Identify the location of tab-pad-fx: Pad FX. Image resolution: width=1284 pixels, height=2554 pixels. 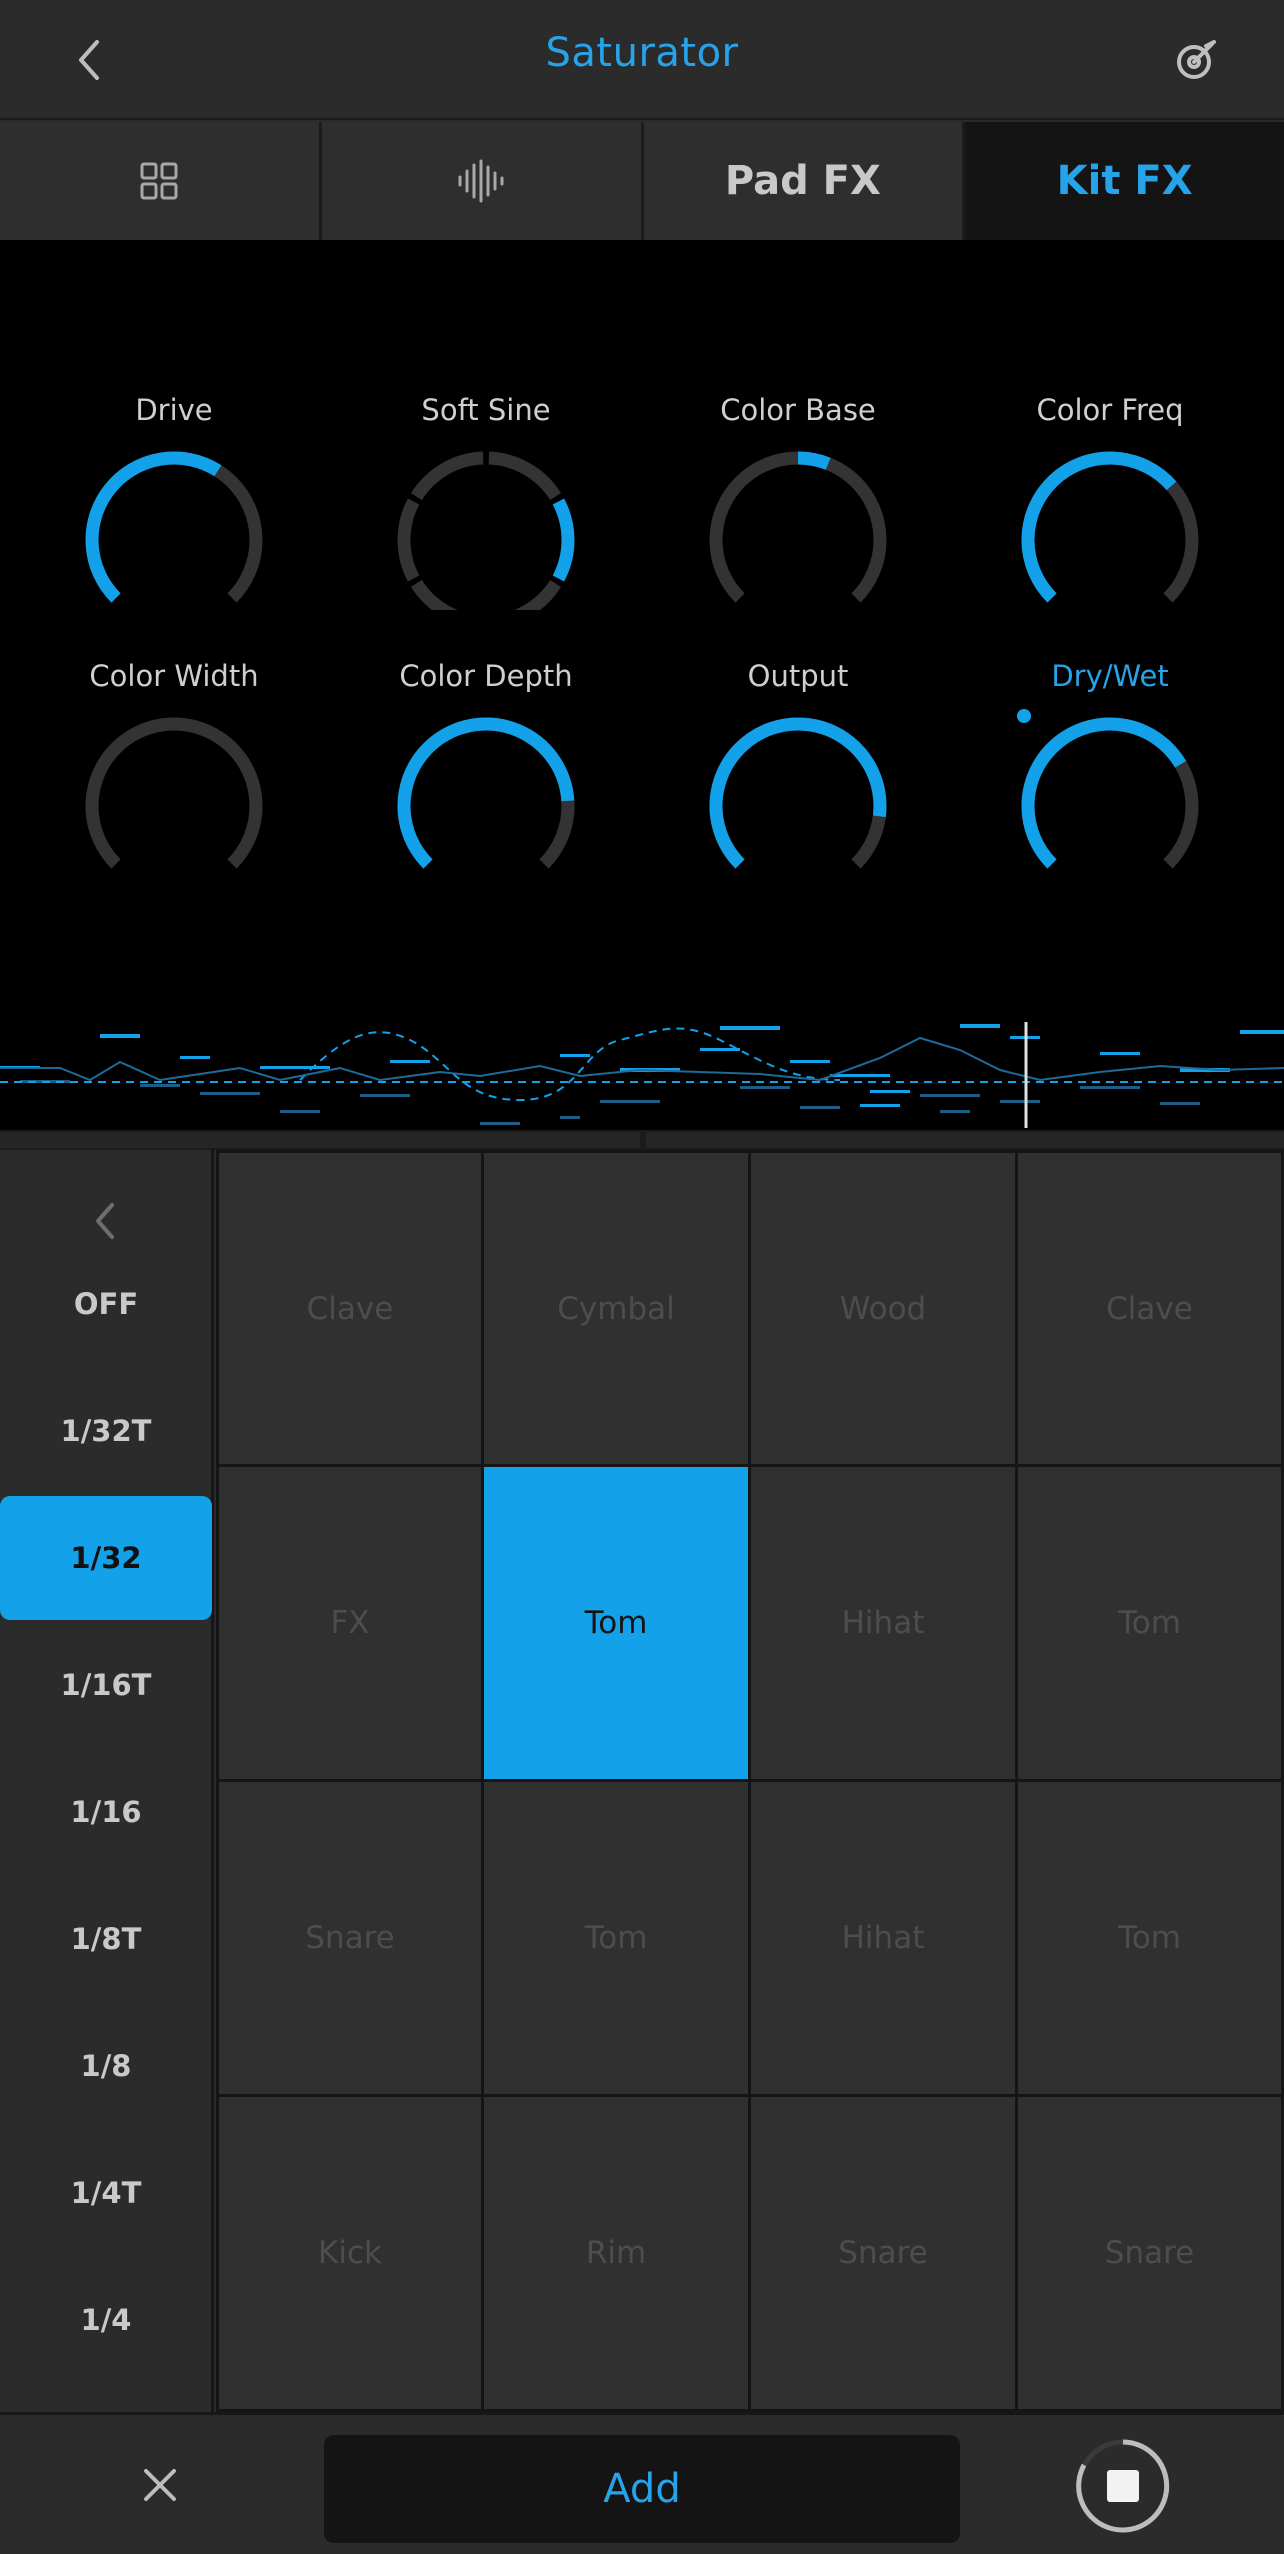
(803, 181).